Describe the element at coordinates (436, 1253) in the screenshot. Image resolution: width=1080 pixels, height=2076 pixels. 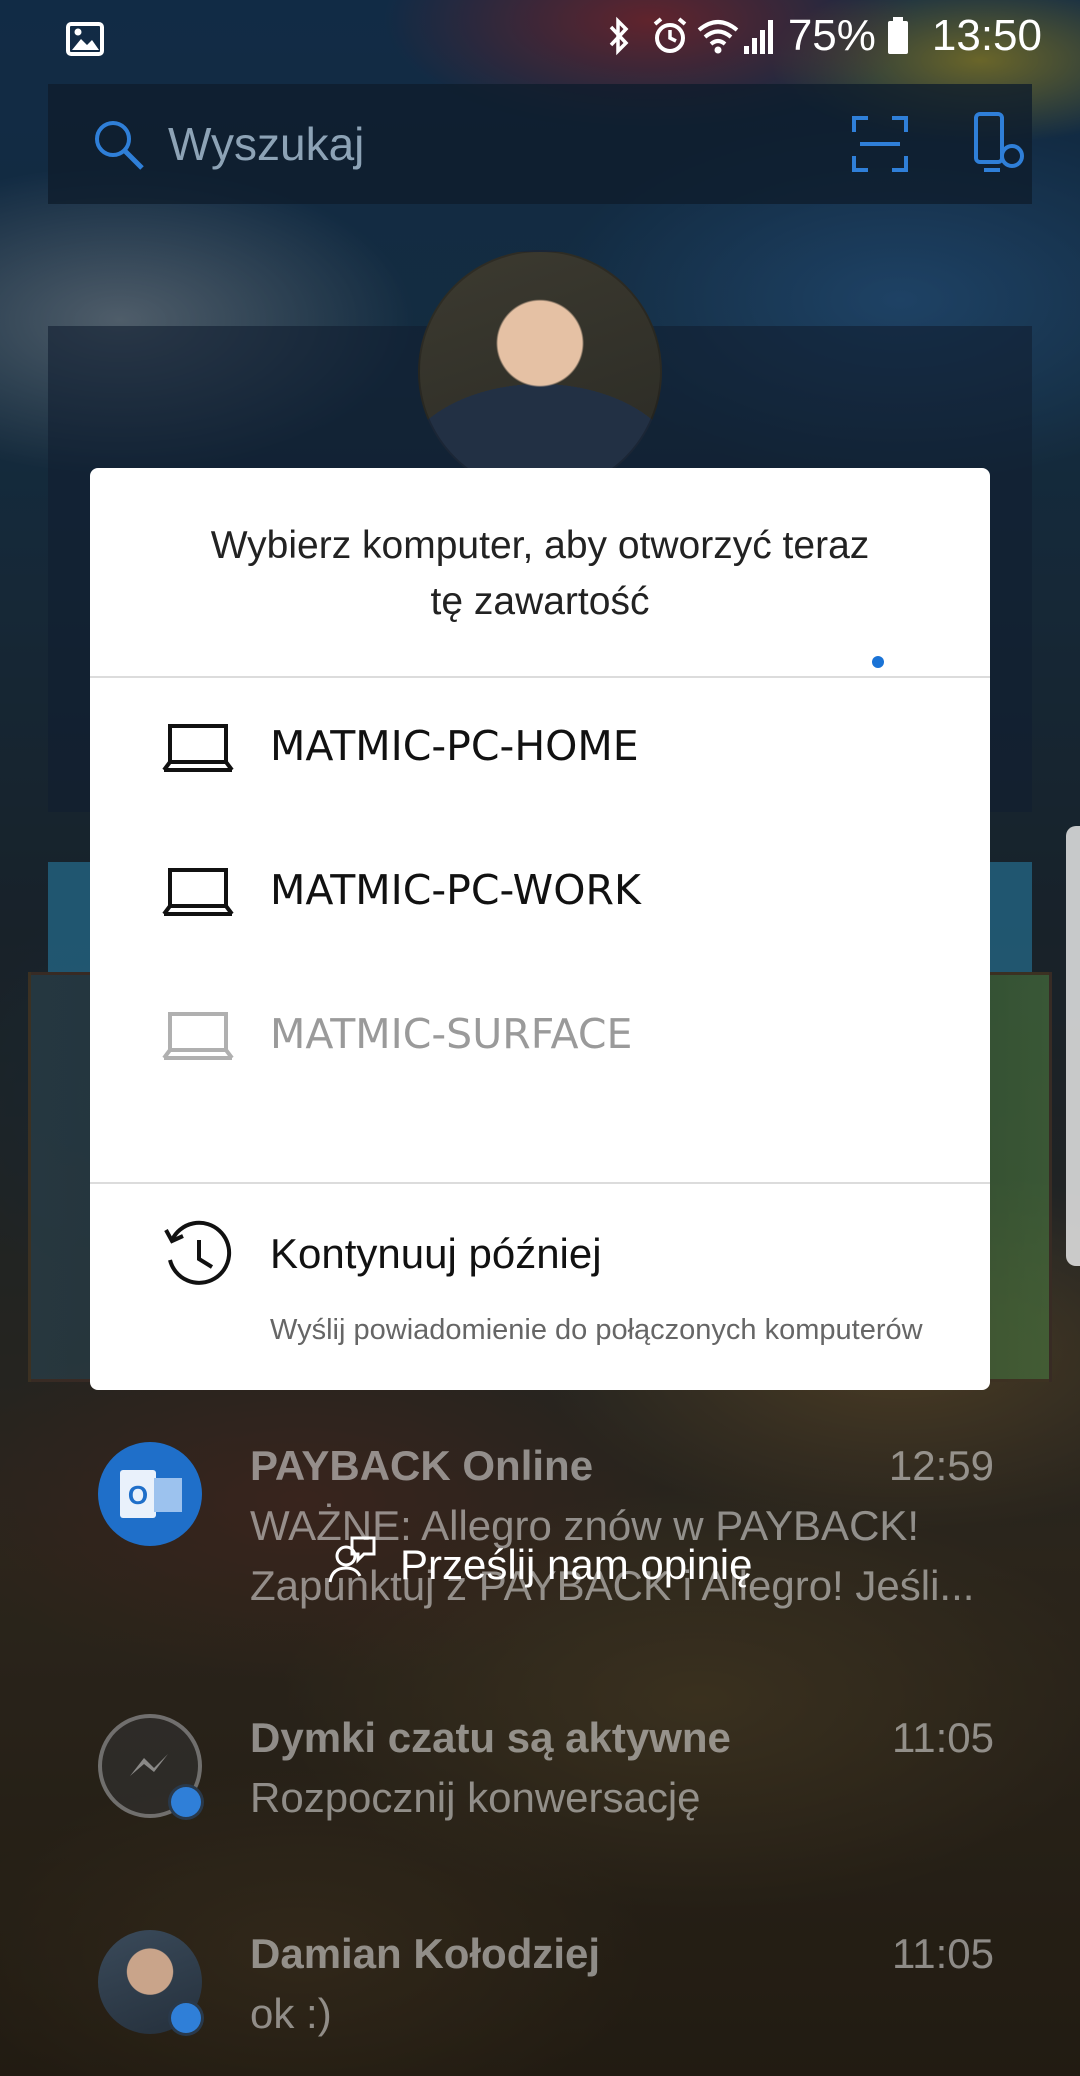
I see `continue-later-label: Kontynuuj później` at that location.